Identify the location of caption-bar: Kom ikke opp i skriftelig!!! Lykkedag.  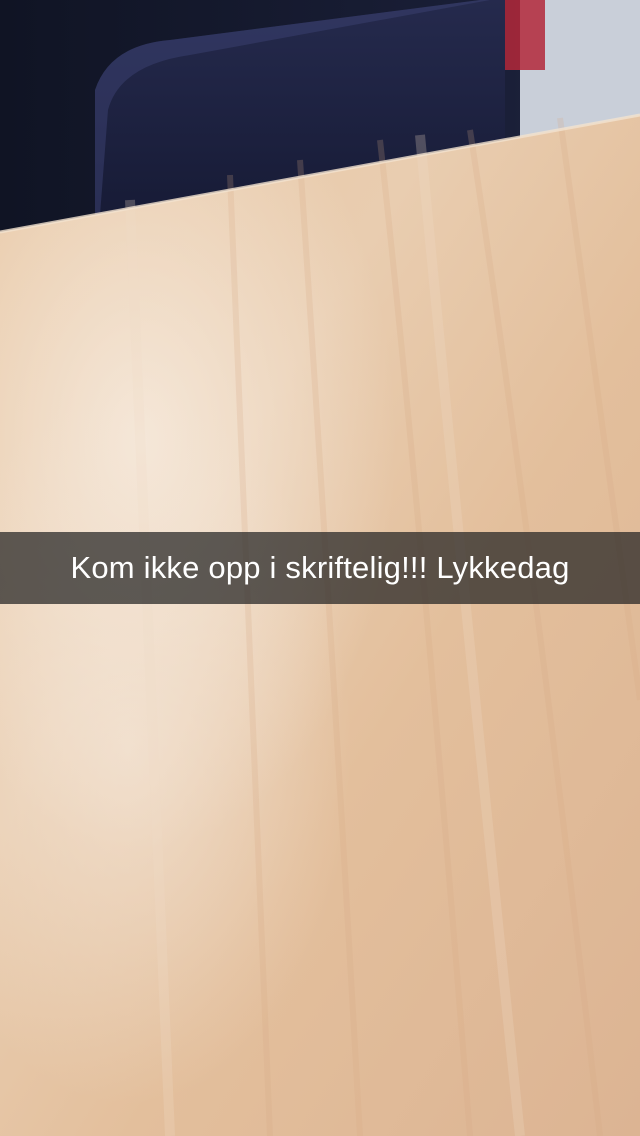
(320, 568).